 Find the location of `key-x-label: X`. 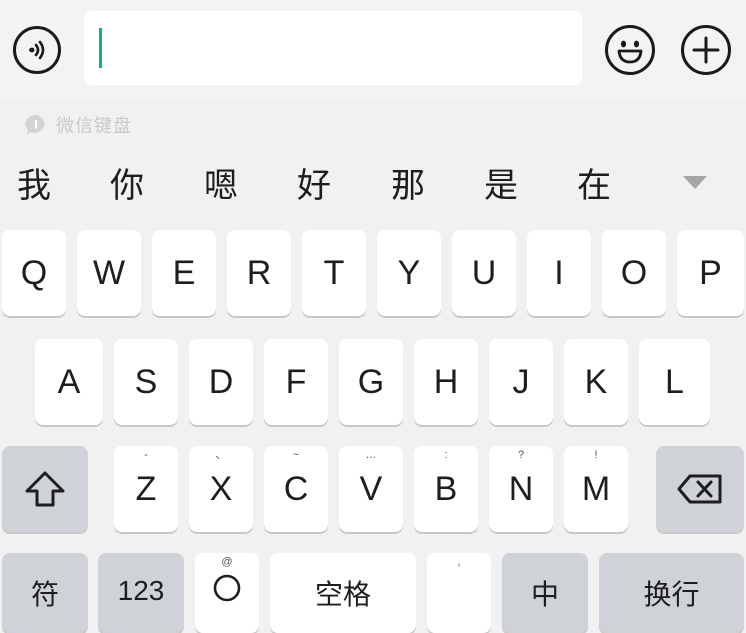

key-x-label: X is located at coordinates (221, 488).